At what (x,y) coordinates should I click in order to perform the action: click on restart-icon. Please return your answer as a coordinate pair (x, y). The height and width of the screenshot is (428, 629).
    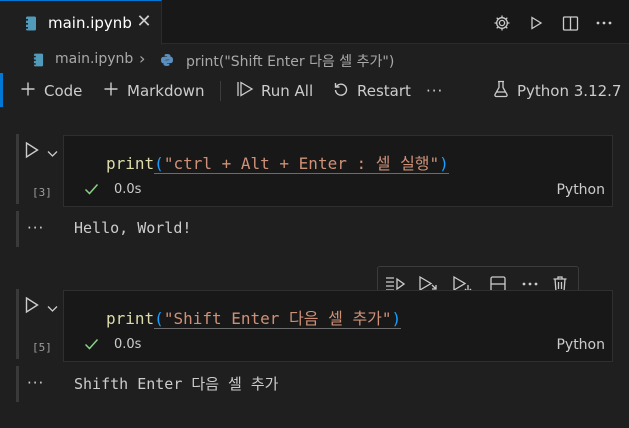
    Looking at the image, I should click on (341, 91).